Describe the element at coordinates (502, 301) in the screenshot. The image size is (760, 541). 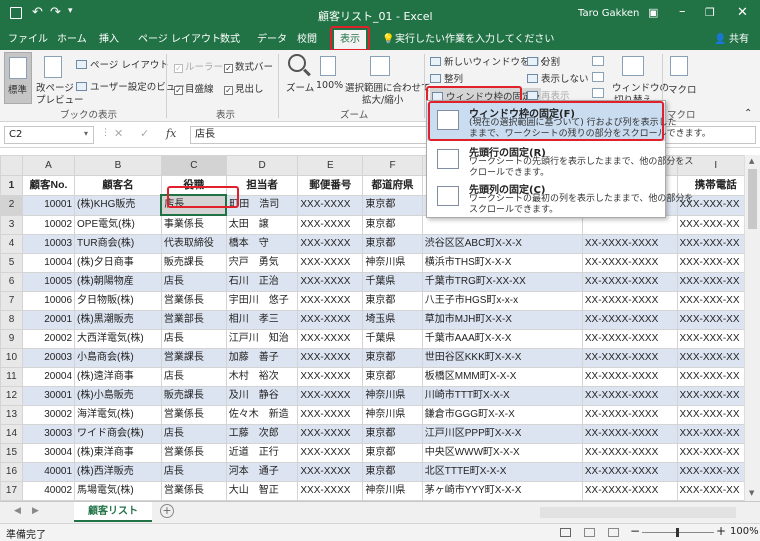
I see `table-cell: 八王子市HGS町x-x-x` at that location.